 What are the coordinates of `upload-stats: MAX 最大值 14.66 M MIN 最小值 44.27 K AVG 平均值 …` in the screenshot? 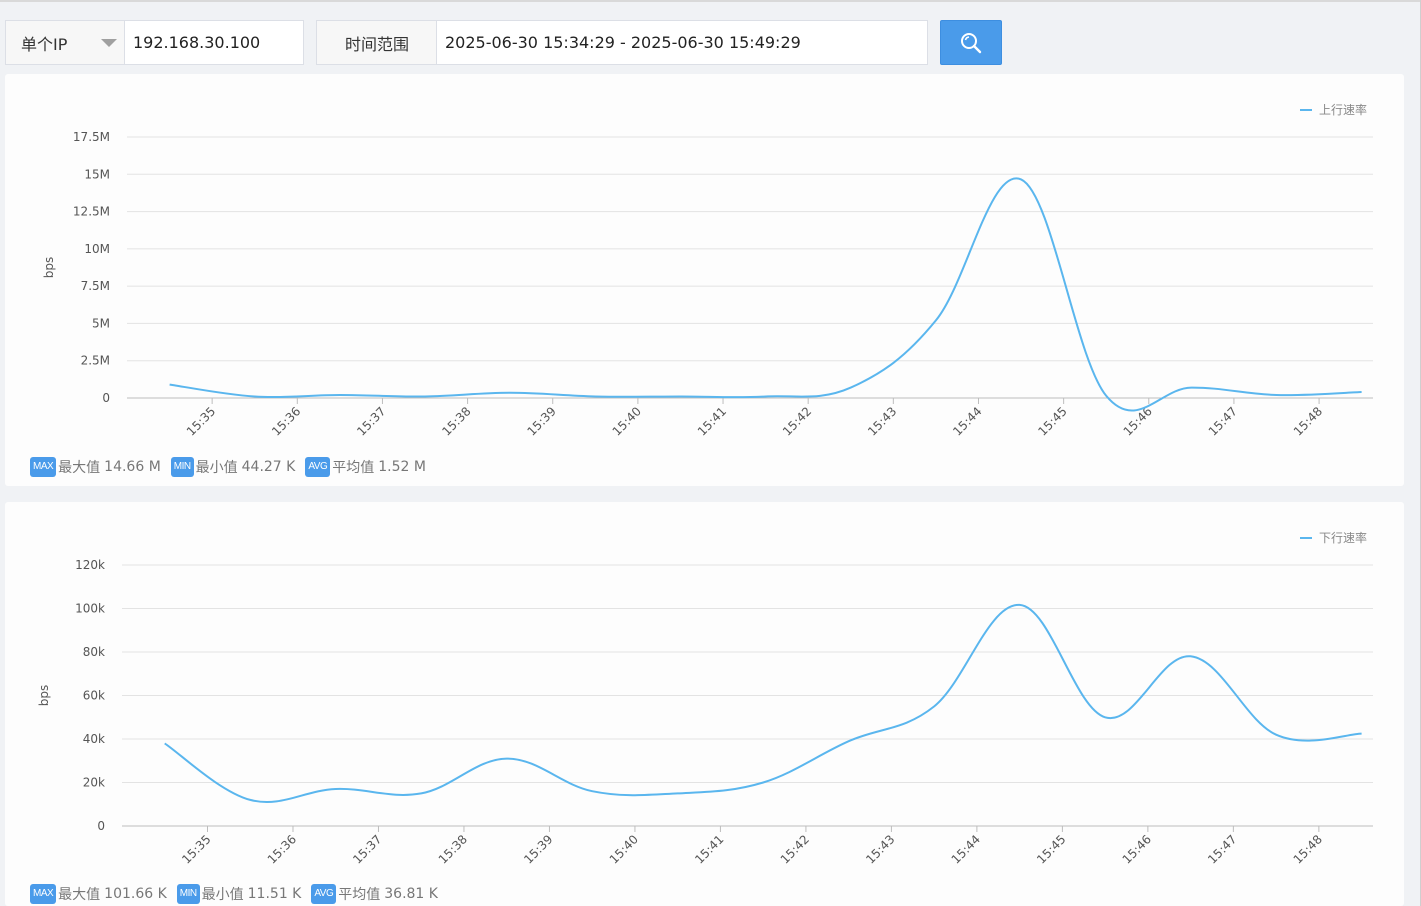 It's located at (233, 467).